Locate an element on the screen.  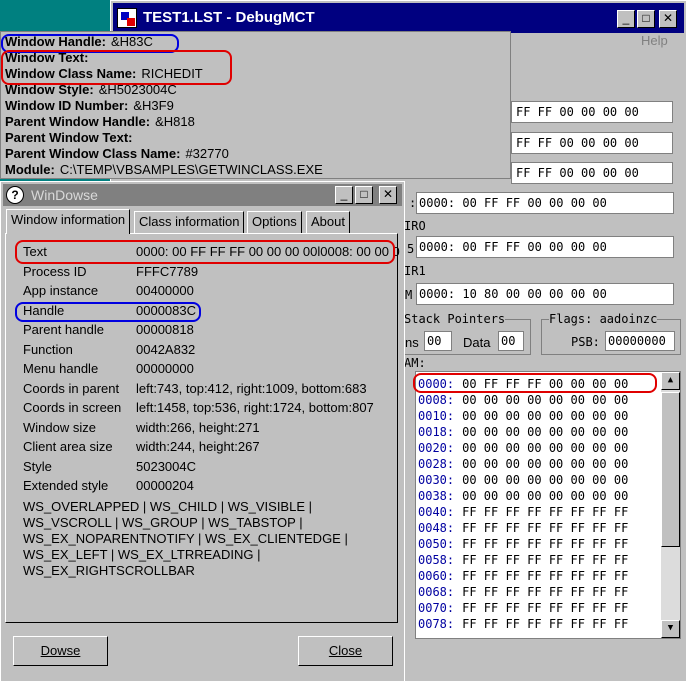
data-field: 00 is located at coordinates (511, 341).